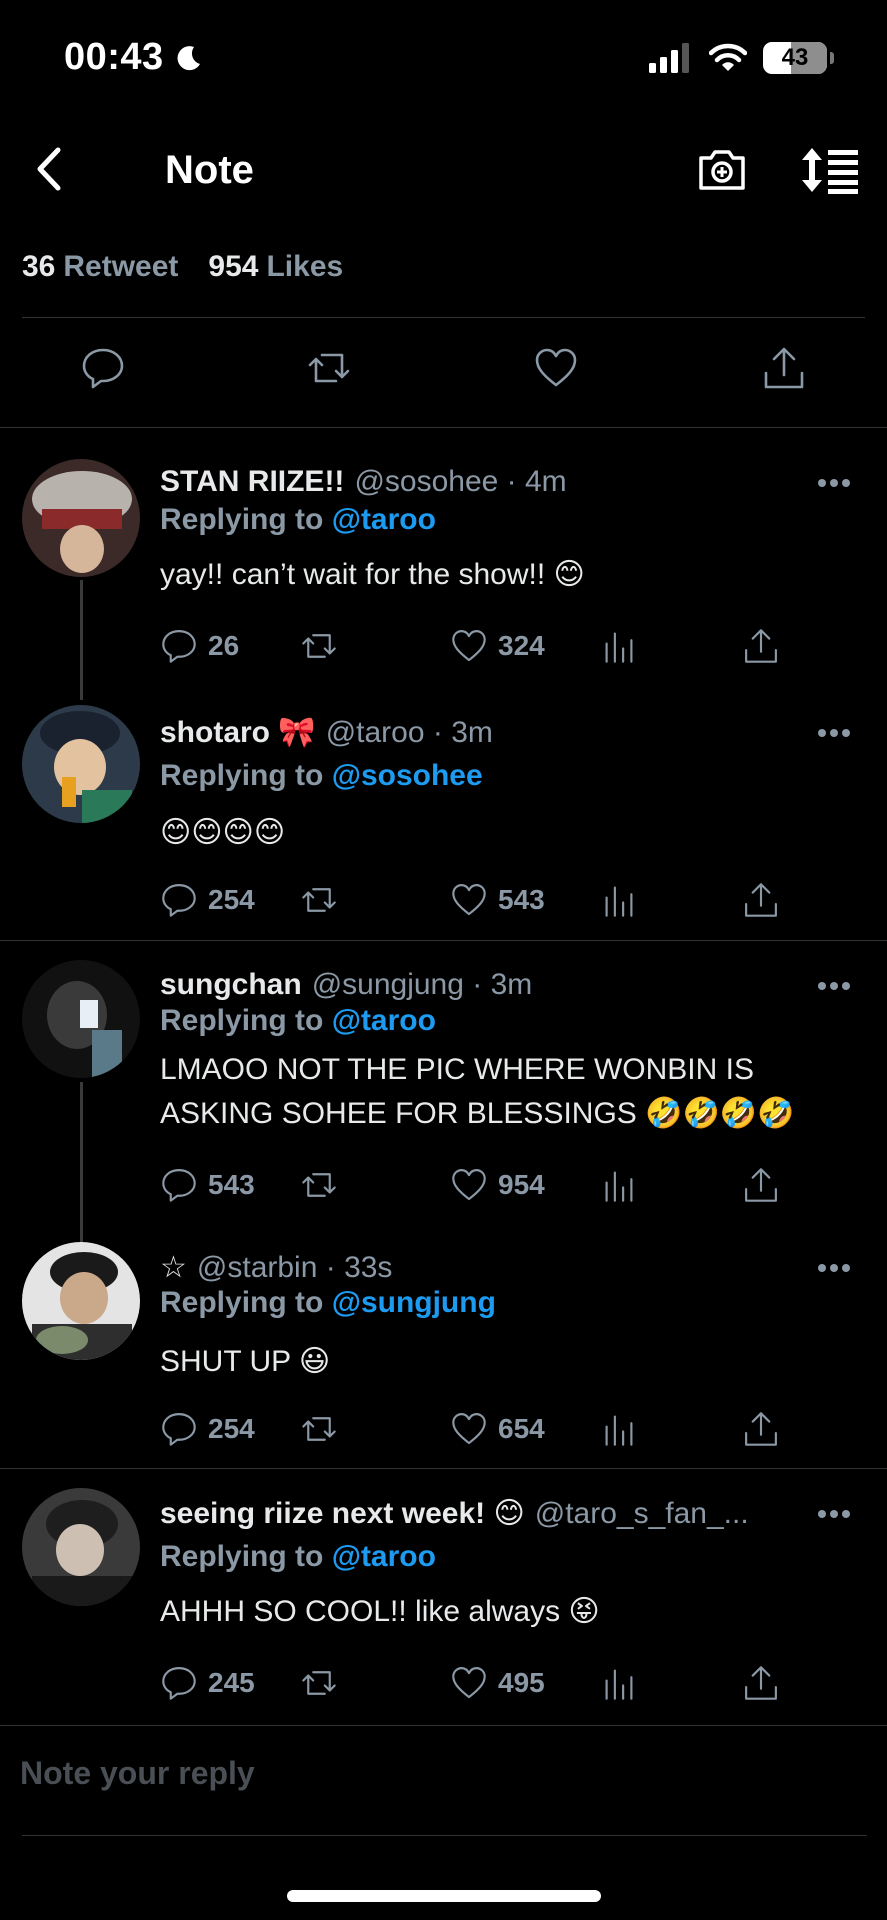  Describe the element at coordinates (231, 985) in the screenshot. I see `display-name: sungchan` at that location.